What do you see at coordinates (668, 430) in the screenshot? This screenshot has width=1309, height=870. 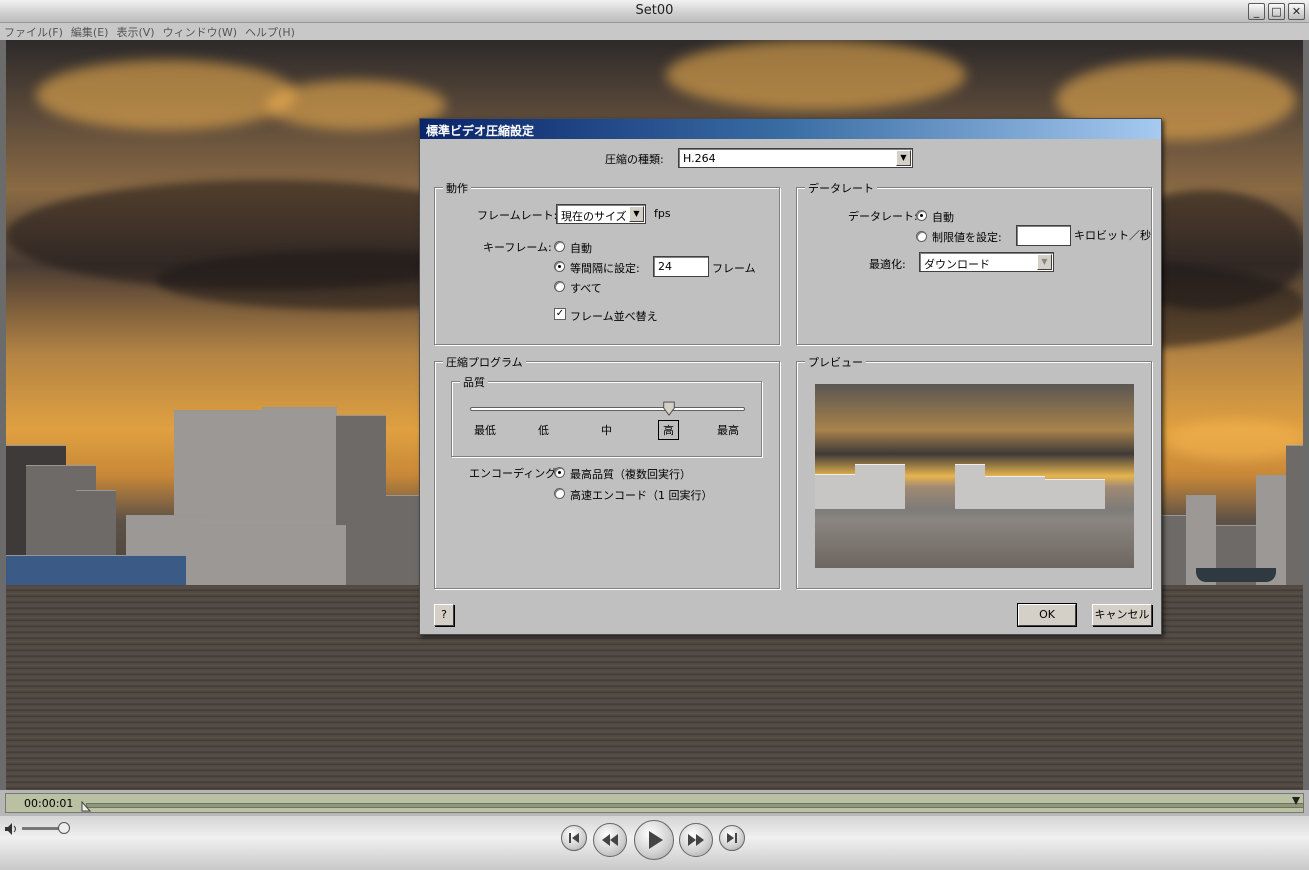 I see `quality-tick-high: 高` at bounding box center [668, 430].